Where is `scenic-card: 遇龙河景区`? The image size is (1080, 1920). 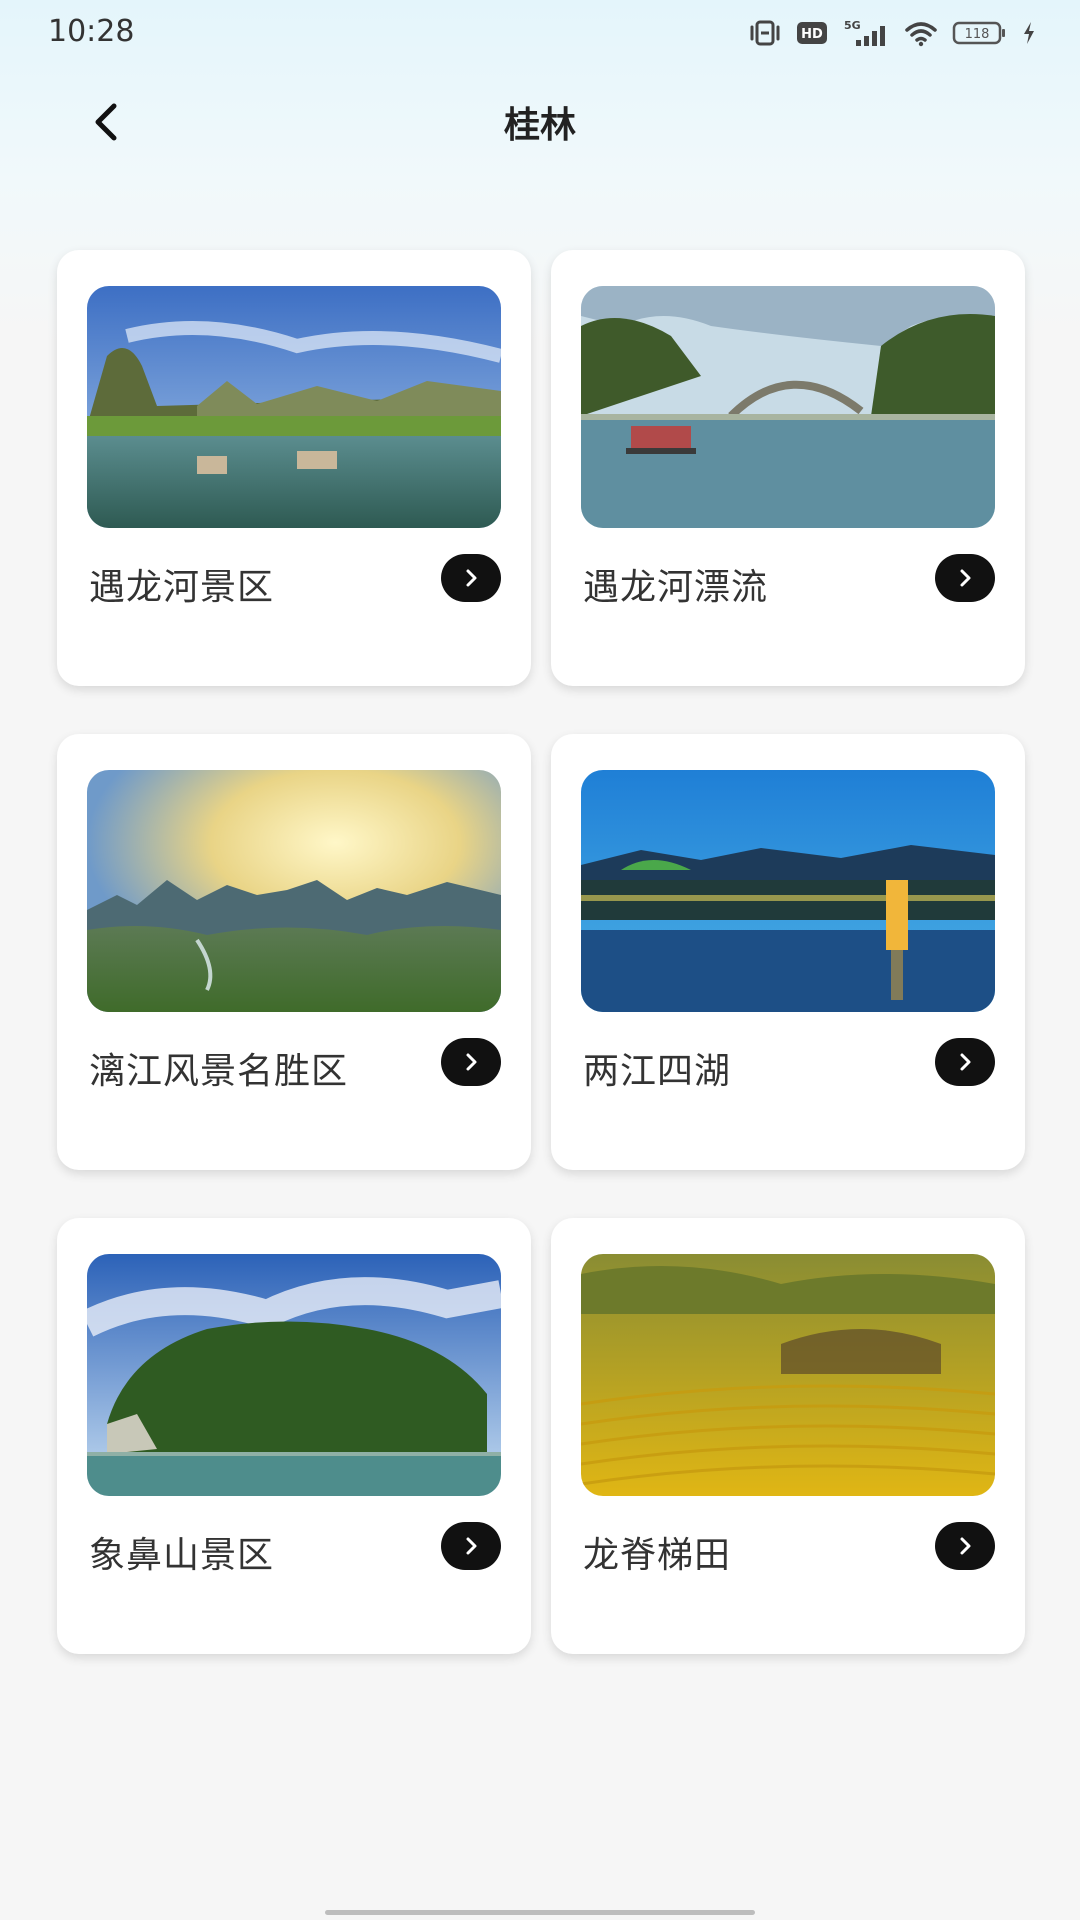 scenic-card: 遇龙河景区 is located at coordinates (294, 468).